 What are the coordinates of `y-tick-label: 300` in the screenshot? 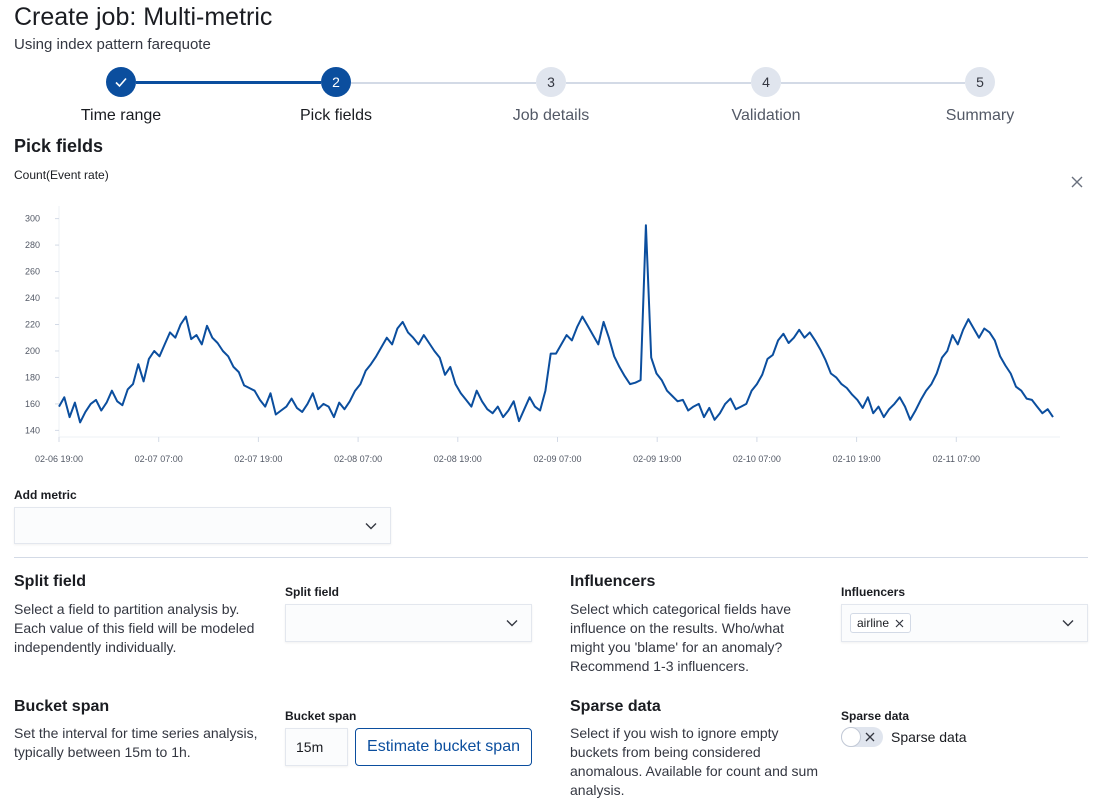 It's located at (32, 219).